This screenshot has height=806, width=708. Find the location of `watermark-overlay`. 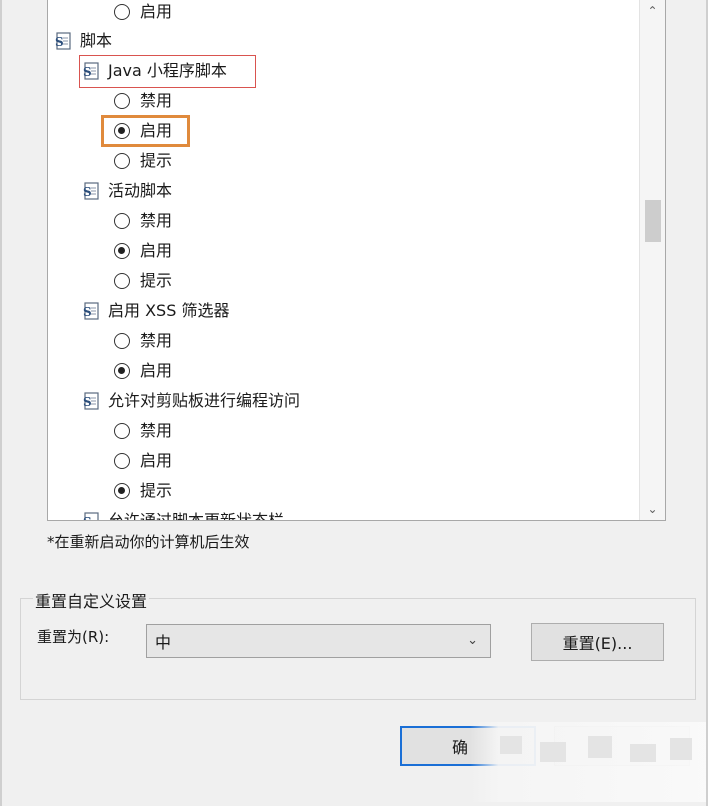

watermark-overlay is located at coordinates (588, 762).